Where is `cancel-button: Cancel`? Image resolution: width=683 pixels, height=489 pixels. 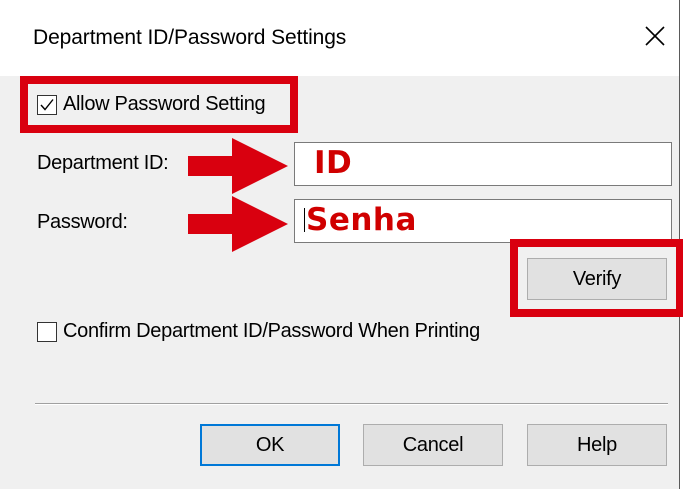
cancel-button: Cancel is located at coordinates (433, 445).